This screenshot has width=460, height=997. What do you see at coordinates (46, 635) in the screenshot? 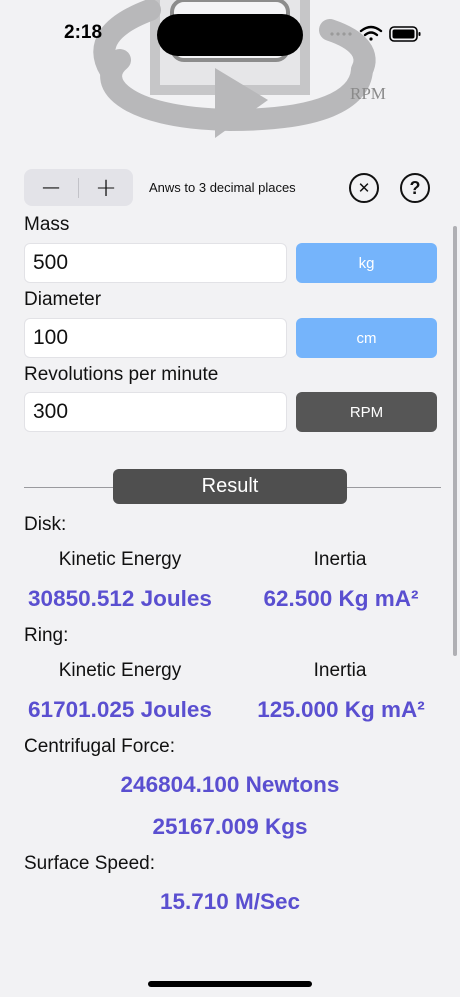
I see `ring-label: Ring:` at bounding box center [46, 635].